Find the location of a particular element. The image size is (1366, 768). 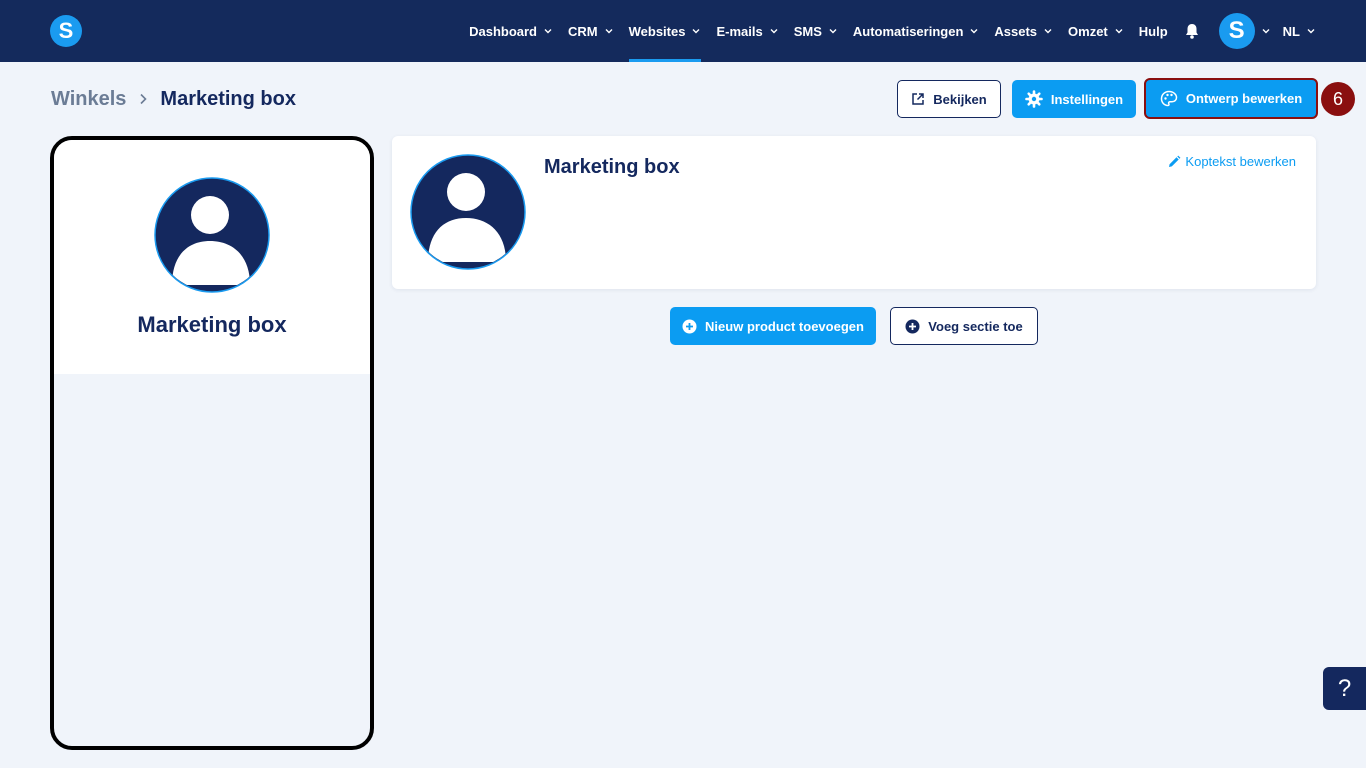

nav-item-label: E-mails is located at coordinates (739, 31).